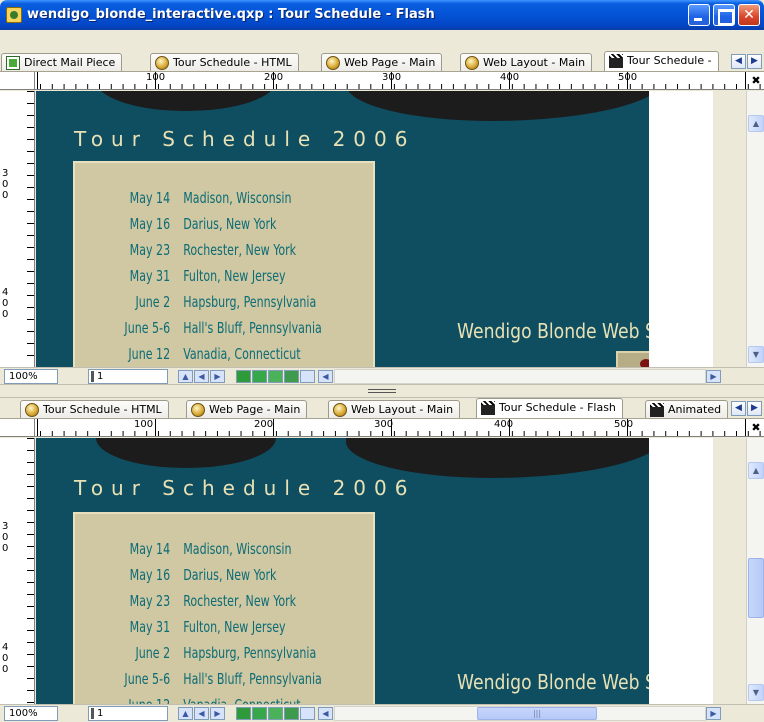 The width and height of the screenshot is (764, 722). I want to click on tab-animated: Animated, so click(687, 409).